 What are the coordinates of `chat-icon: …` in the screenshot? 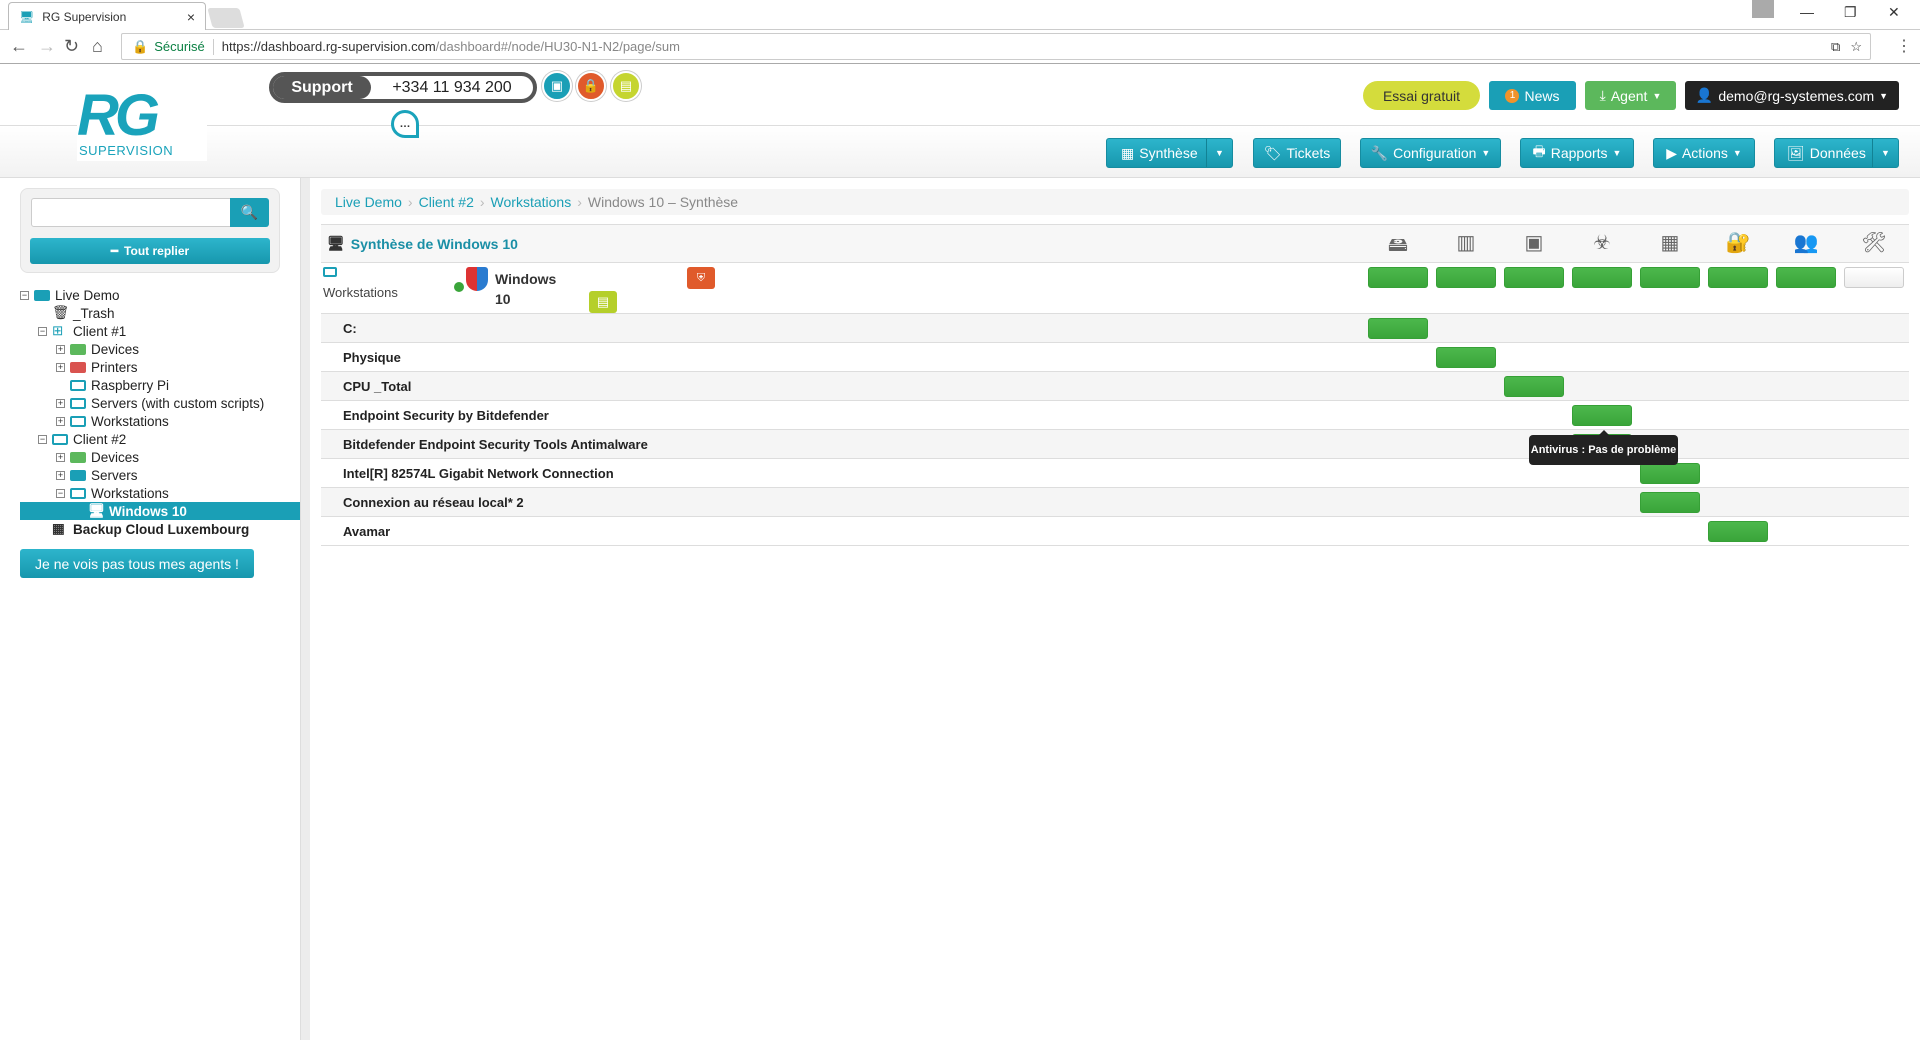 It's located at (405, 124).